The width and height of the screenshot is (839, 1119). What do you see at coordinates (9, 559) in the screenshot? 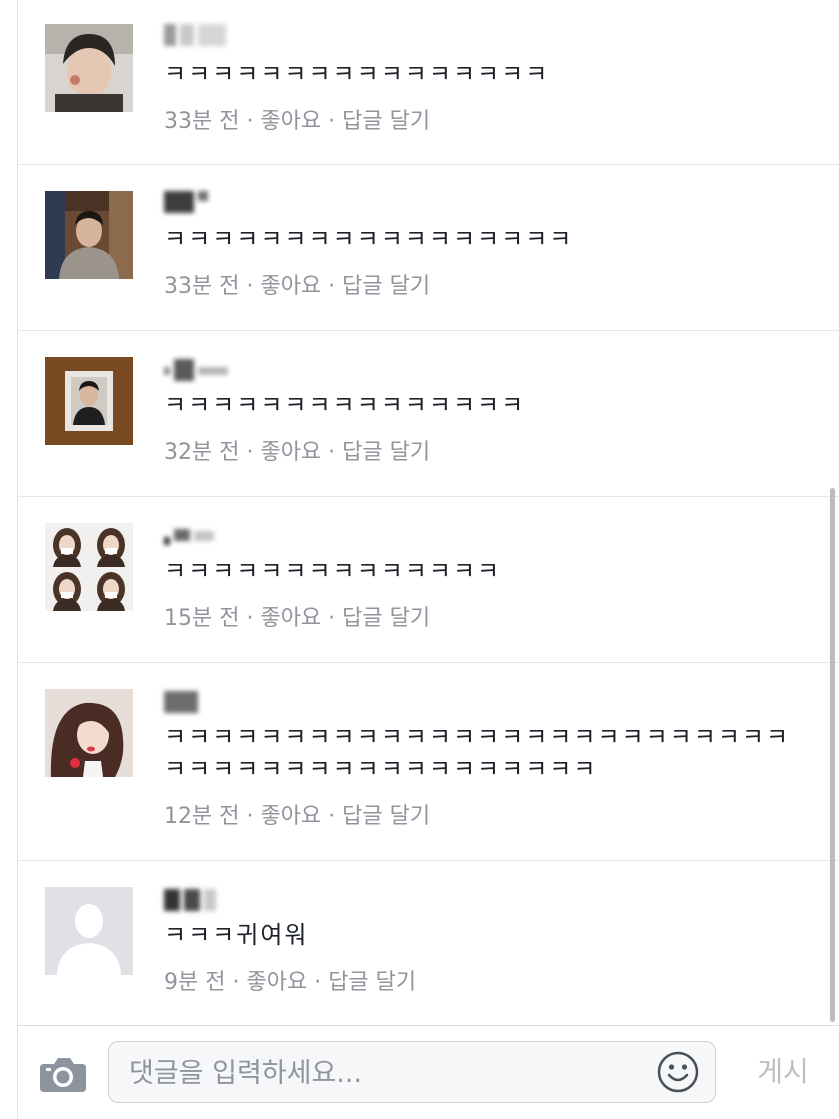
I see `left-border` at bounding box center [9, 559].